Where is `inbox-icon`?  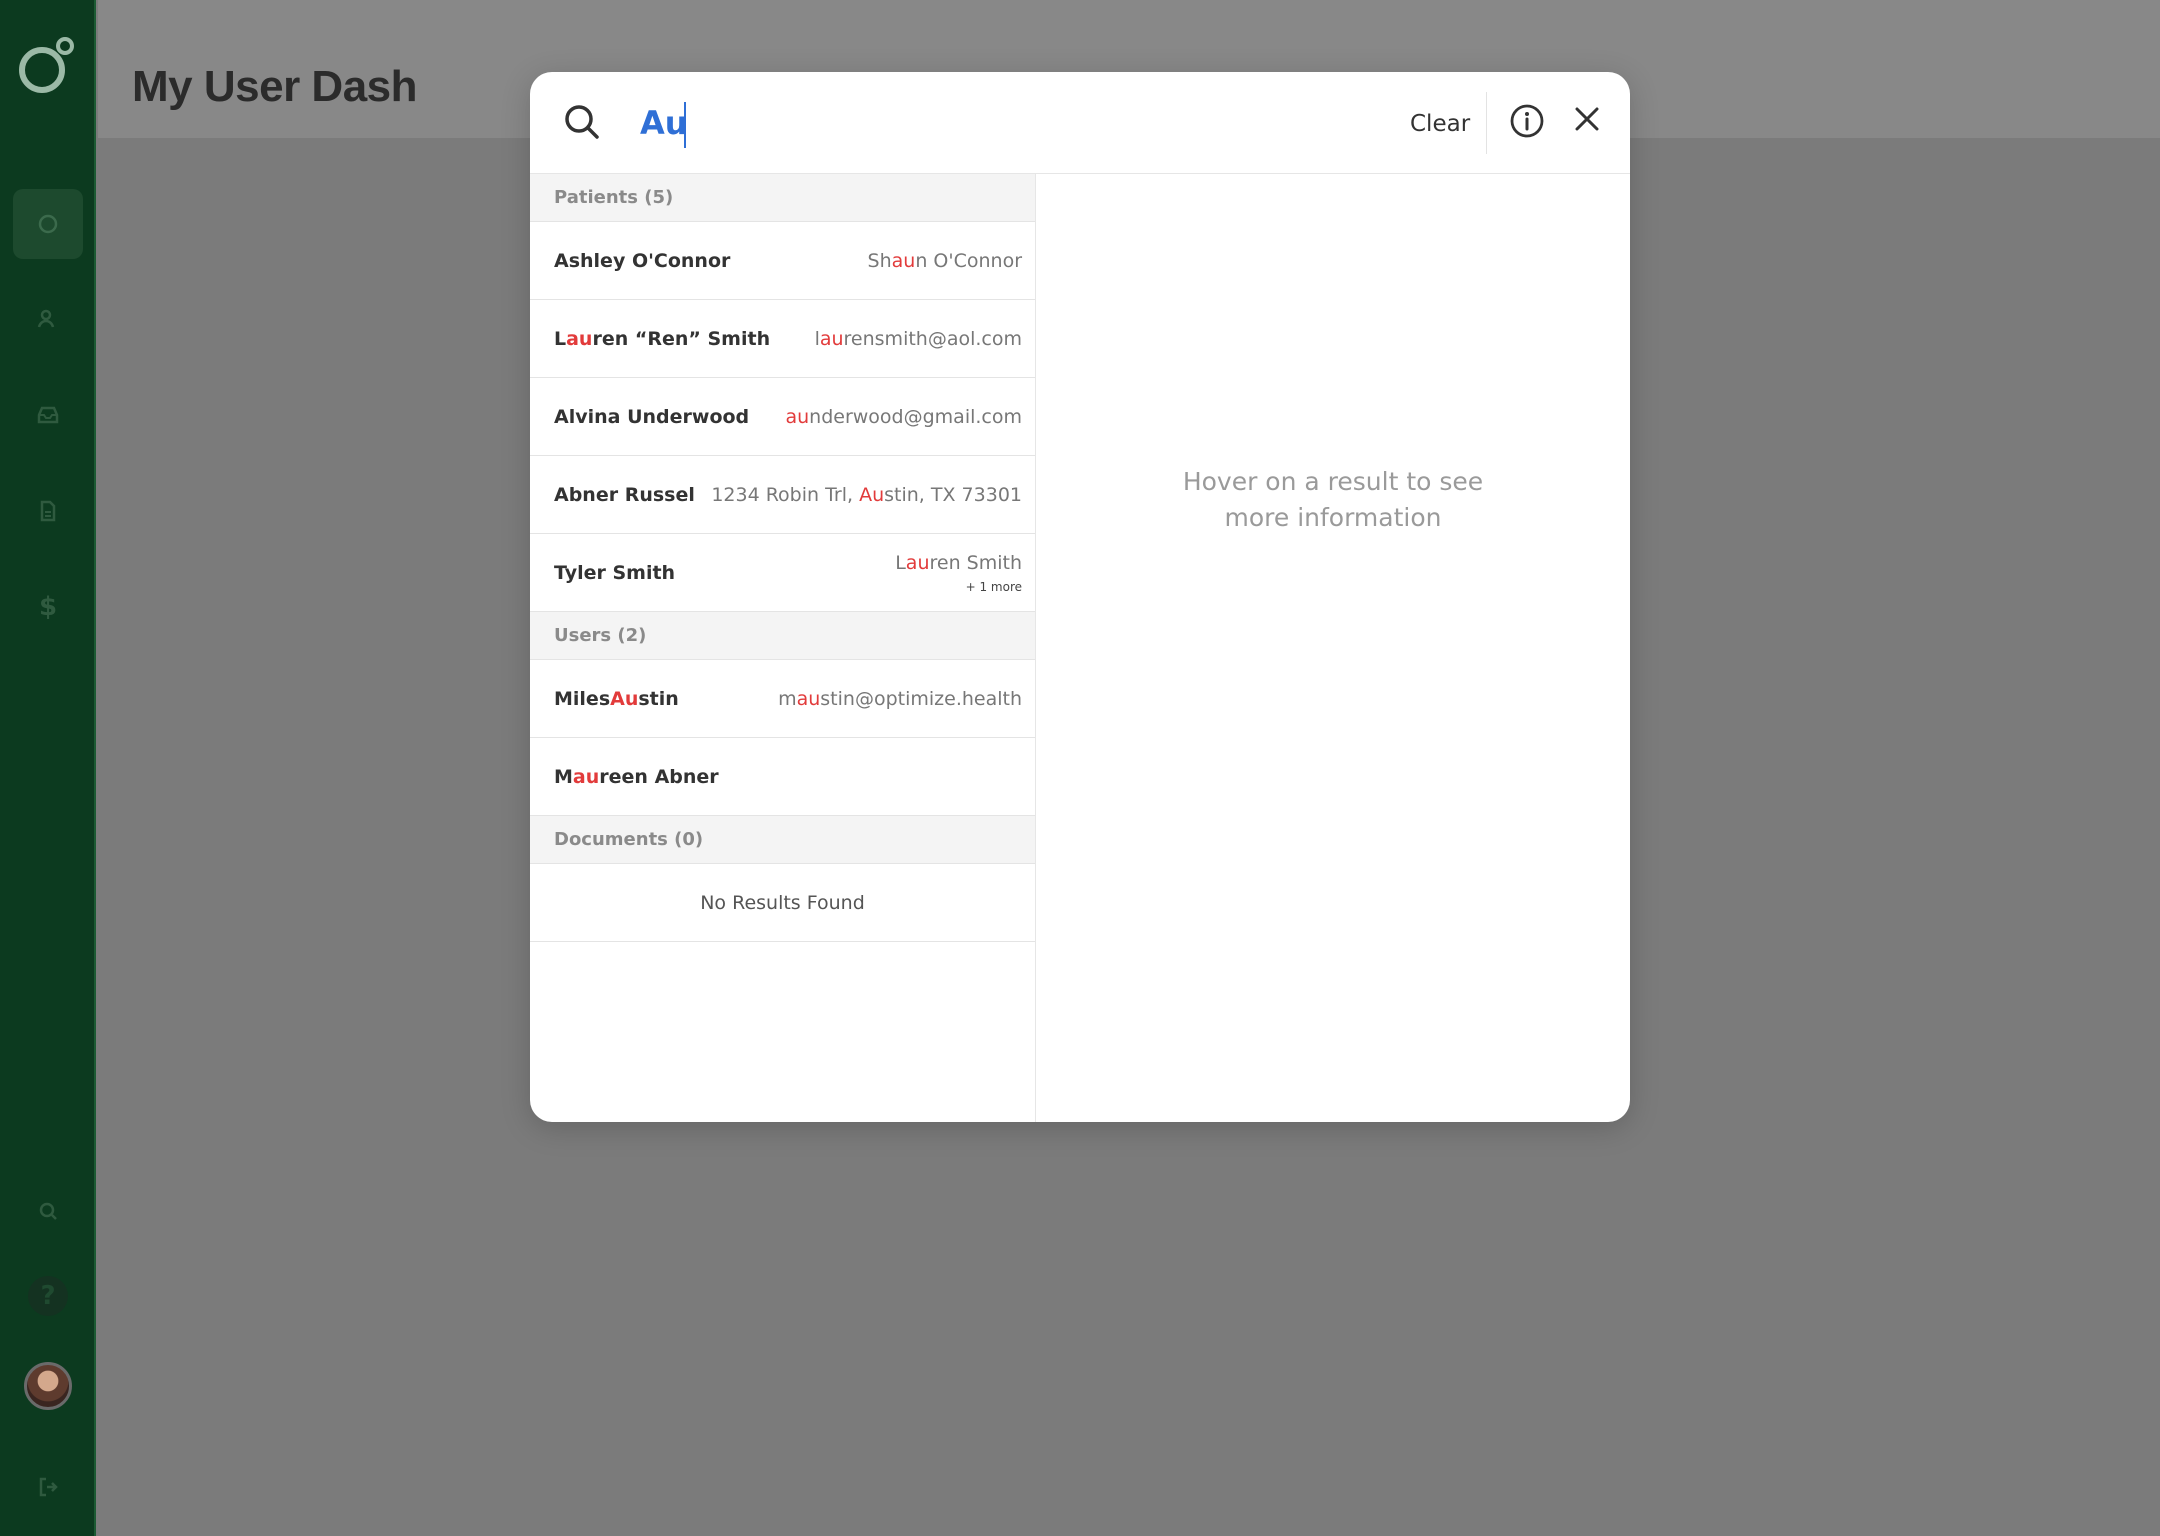
inbox-icon is located at coordinates (48, 415).